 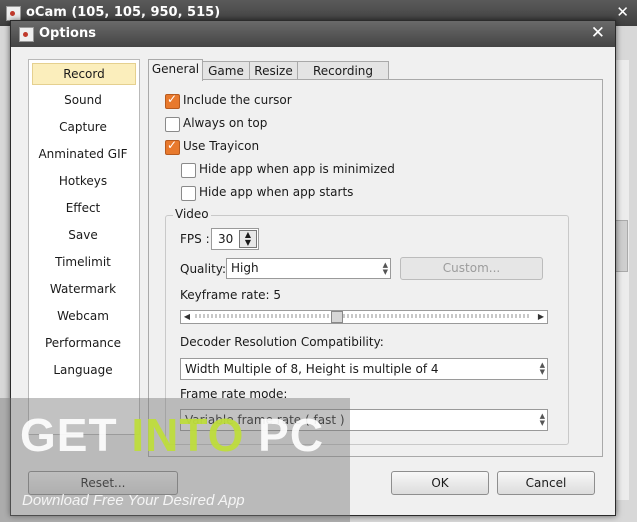 I want to click on hide-minimized-checkbox, so click(x=188, y=170).